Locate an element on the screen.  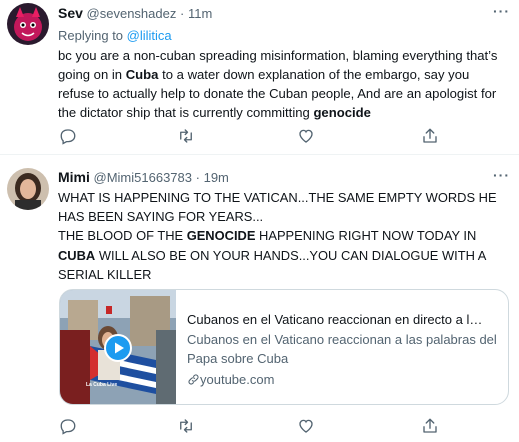
thumbnail-caption: La Cuba Live is located at coordinates (102, 385).